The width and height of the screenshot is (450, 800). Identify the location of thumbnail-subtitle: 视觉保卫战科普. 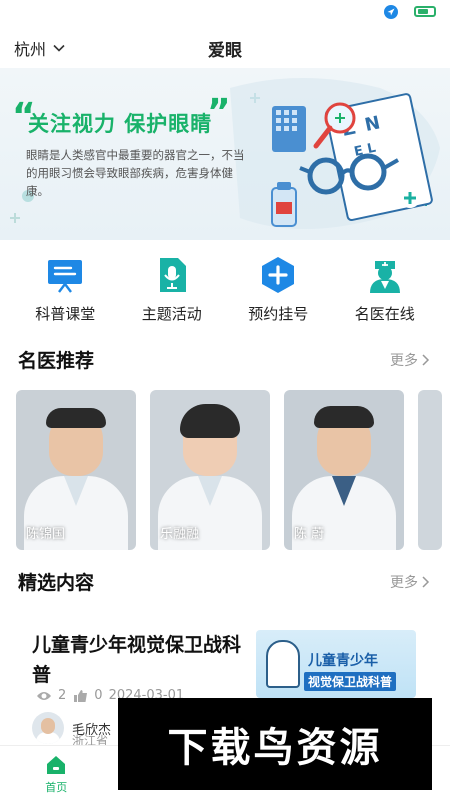
(350, 681).